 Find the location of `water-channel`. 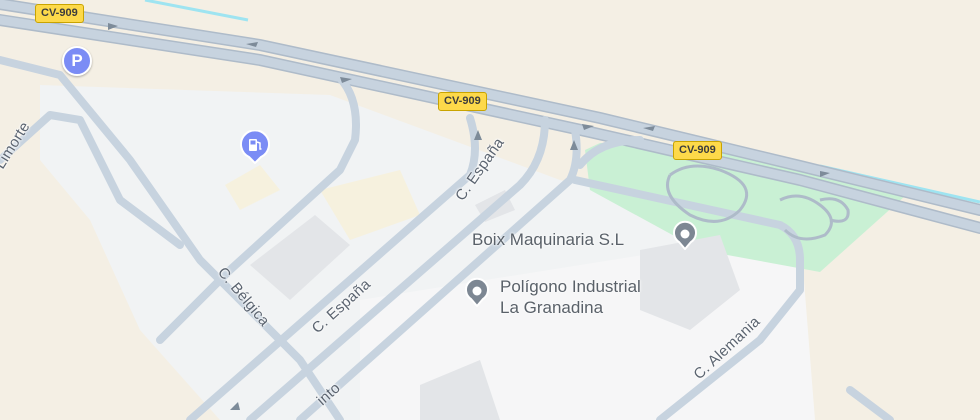

water-channel is located at coordinates (196, 11).